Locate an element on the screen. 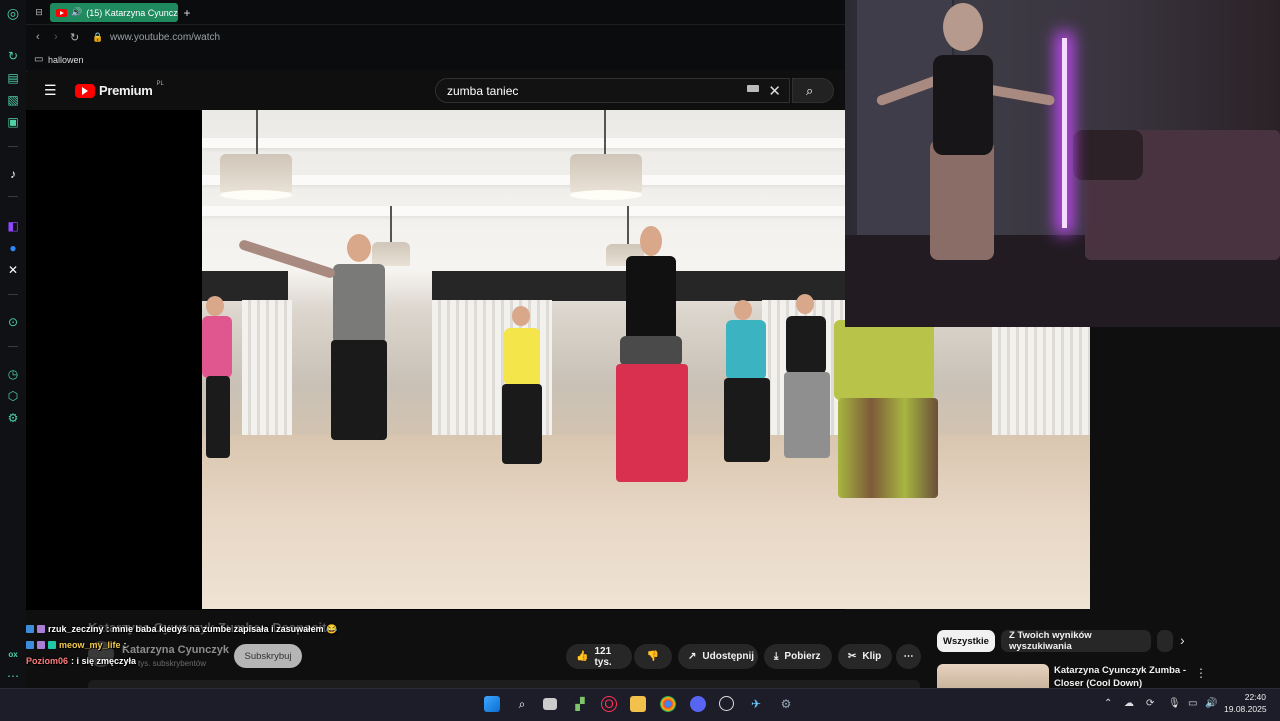 Image resolution: width=1280 pixels, height=721 pixels. window-curtain is located at coordinates (267, 372).